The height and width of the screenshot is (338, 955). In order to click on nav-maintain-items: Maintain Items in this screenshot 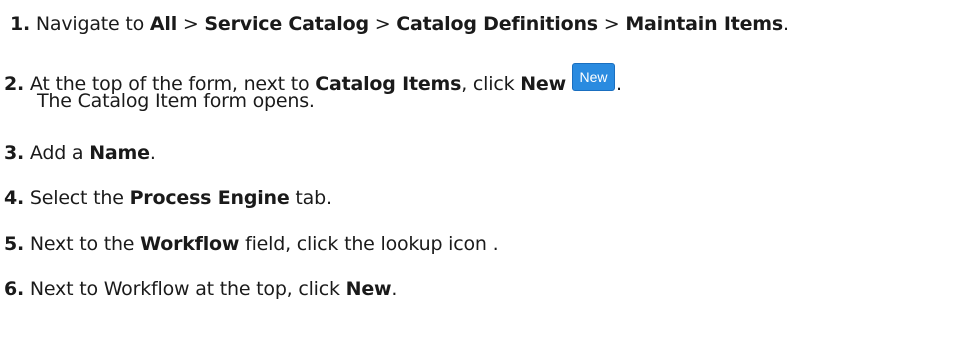, I will do `click(704, 24)`.